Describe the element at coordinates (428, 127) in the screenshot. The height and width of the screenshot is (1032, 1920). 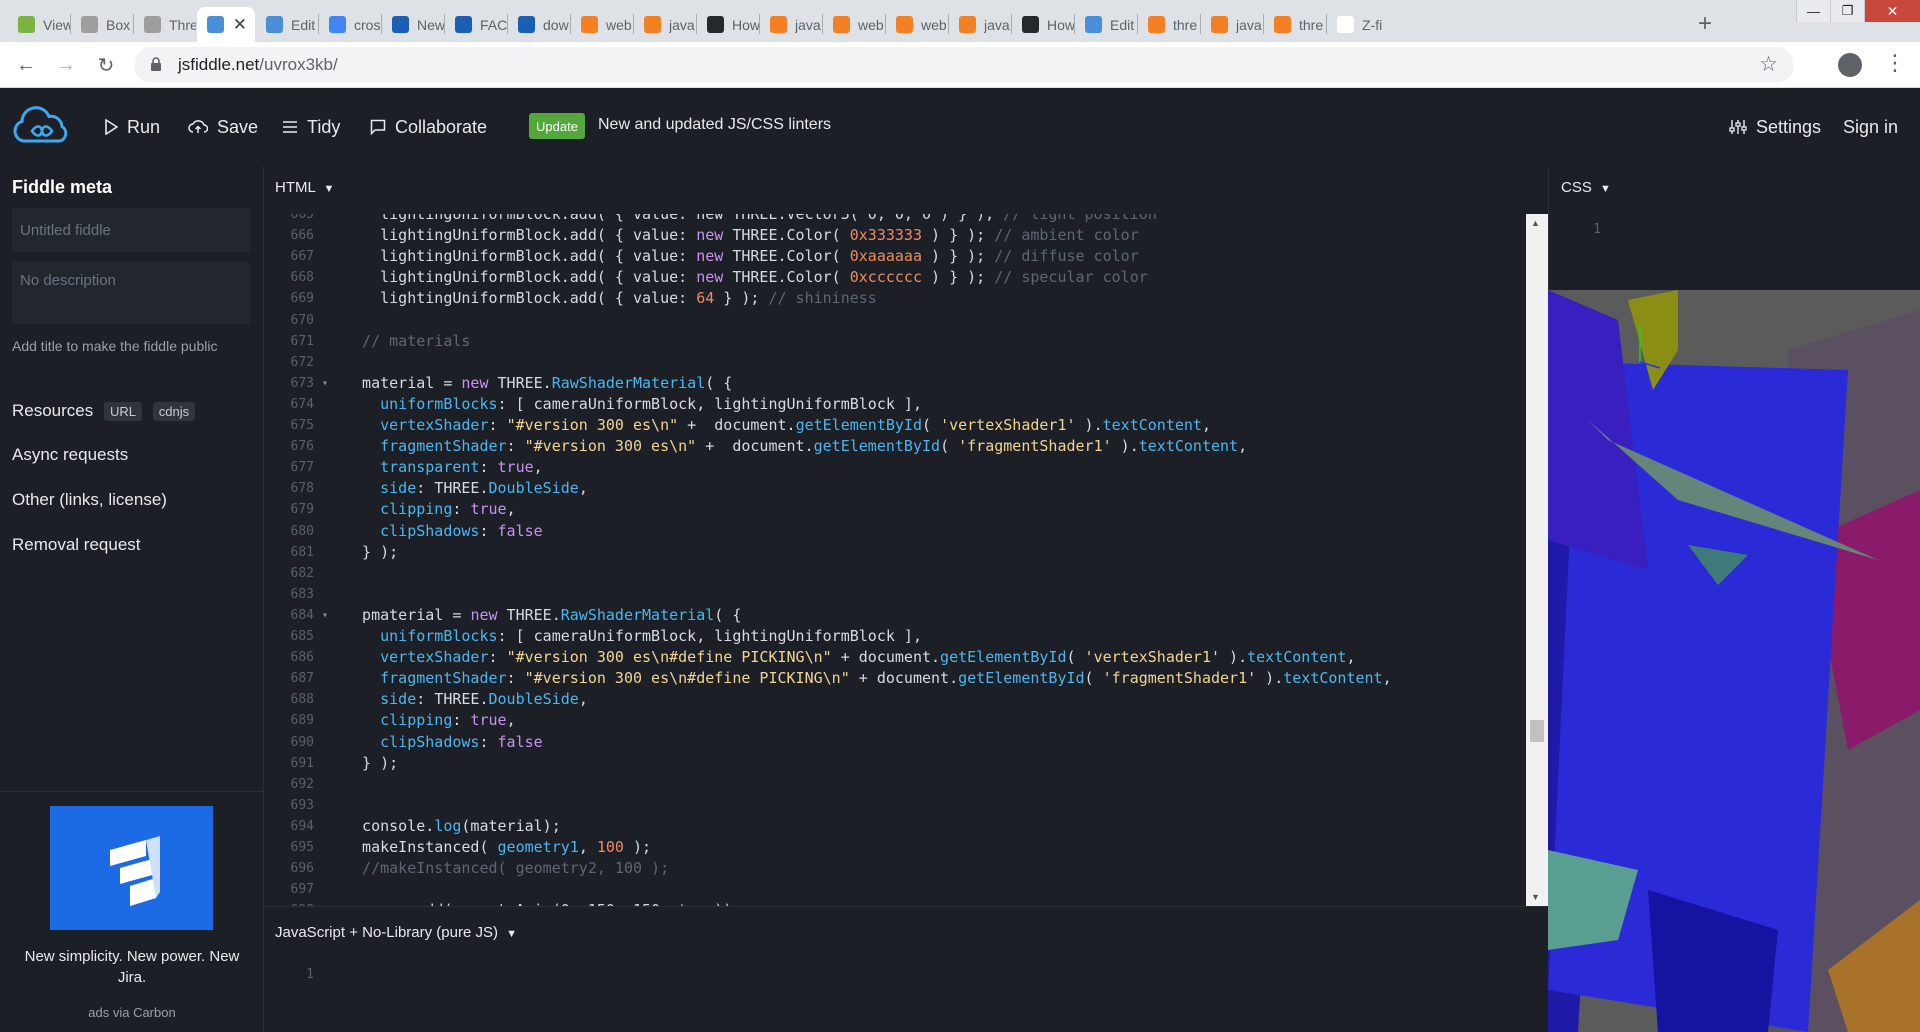
I see `collaborate-button: Collaborate` at that location.